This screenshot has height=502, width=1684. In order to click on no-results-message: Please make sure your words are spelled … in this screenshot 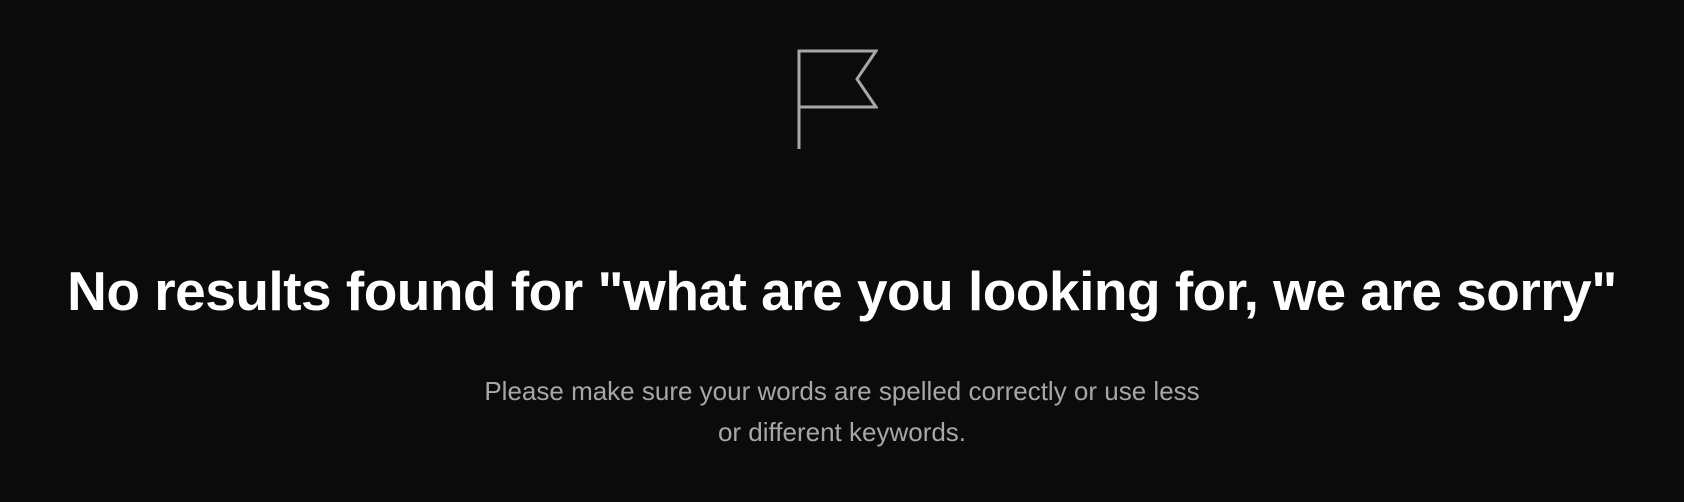, I will do `click(842, 412)`.